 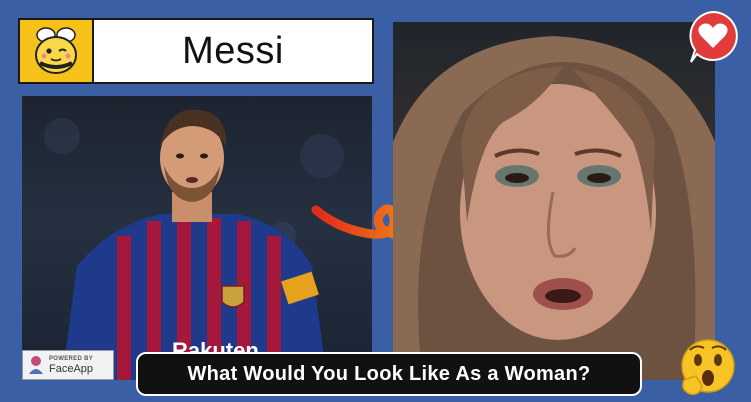 I want to click on surprised-emoji-icon, so click(x=708, y=367).